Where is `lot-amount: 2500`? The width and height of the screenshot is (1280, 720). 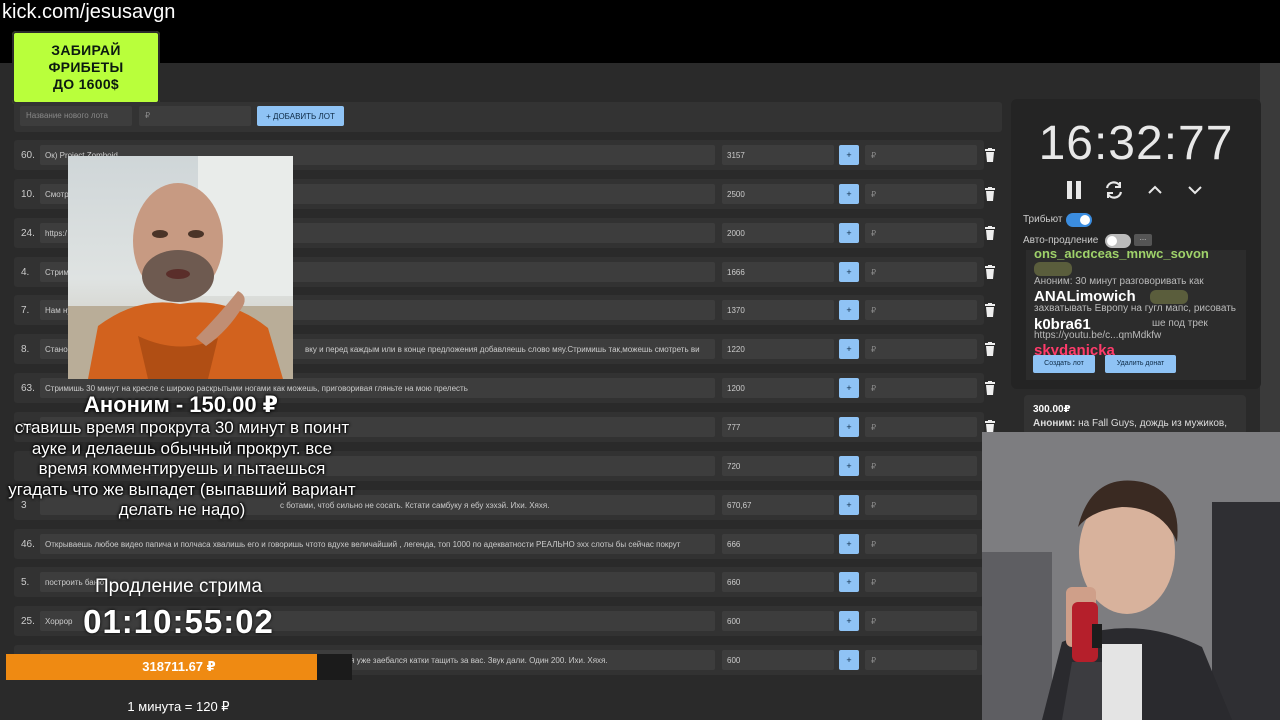 lot-amount: 2500 is located at coordinates (778, 193).